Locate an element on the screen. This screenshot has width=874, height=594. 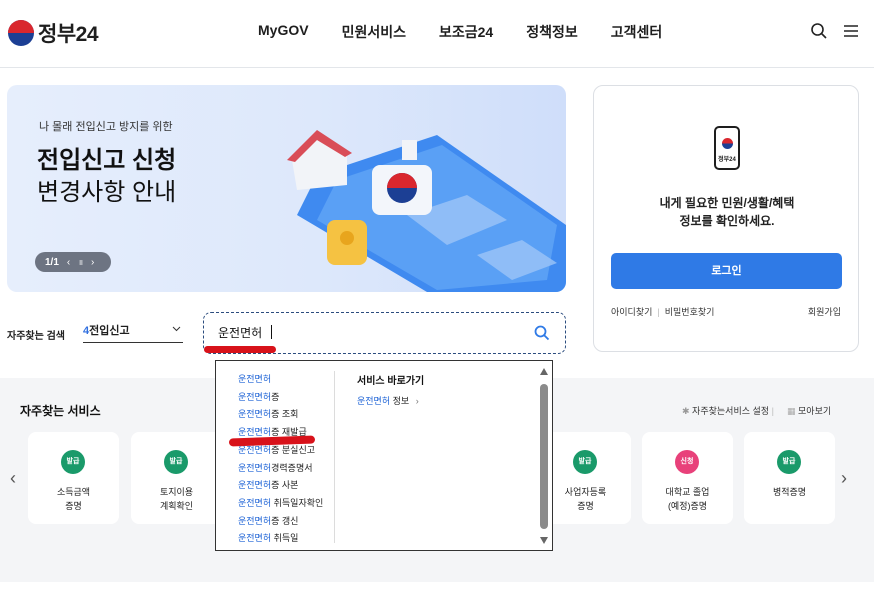
find-password-link: 비밀번호찾기 is located at coordinates (690, 312).